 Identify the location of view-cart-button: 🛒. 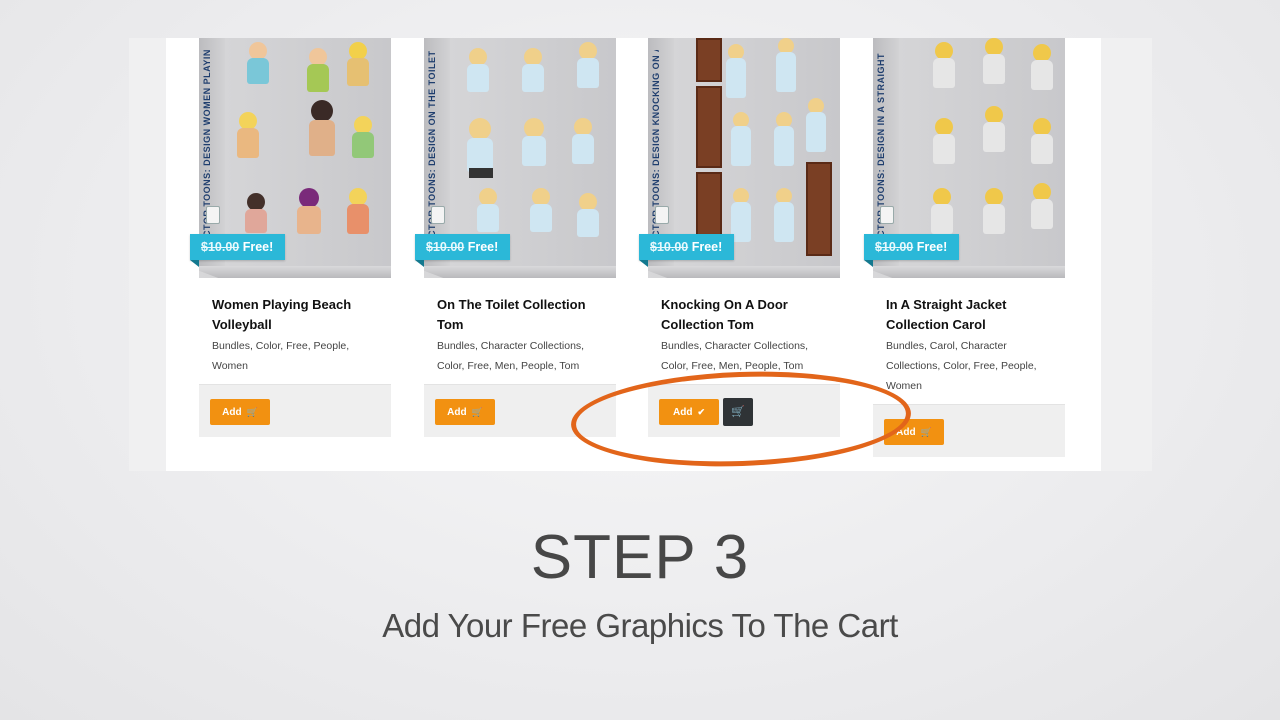
(738, 412).